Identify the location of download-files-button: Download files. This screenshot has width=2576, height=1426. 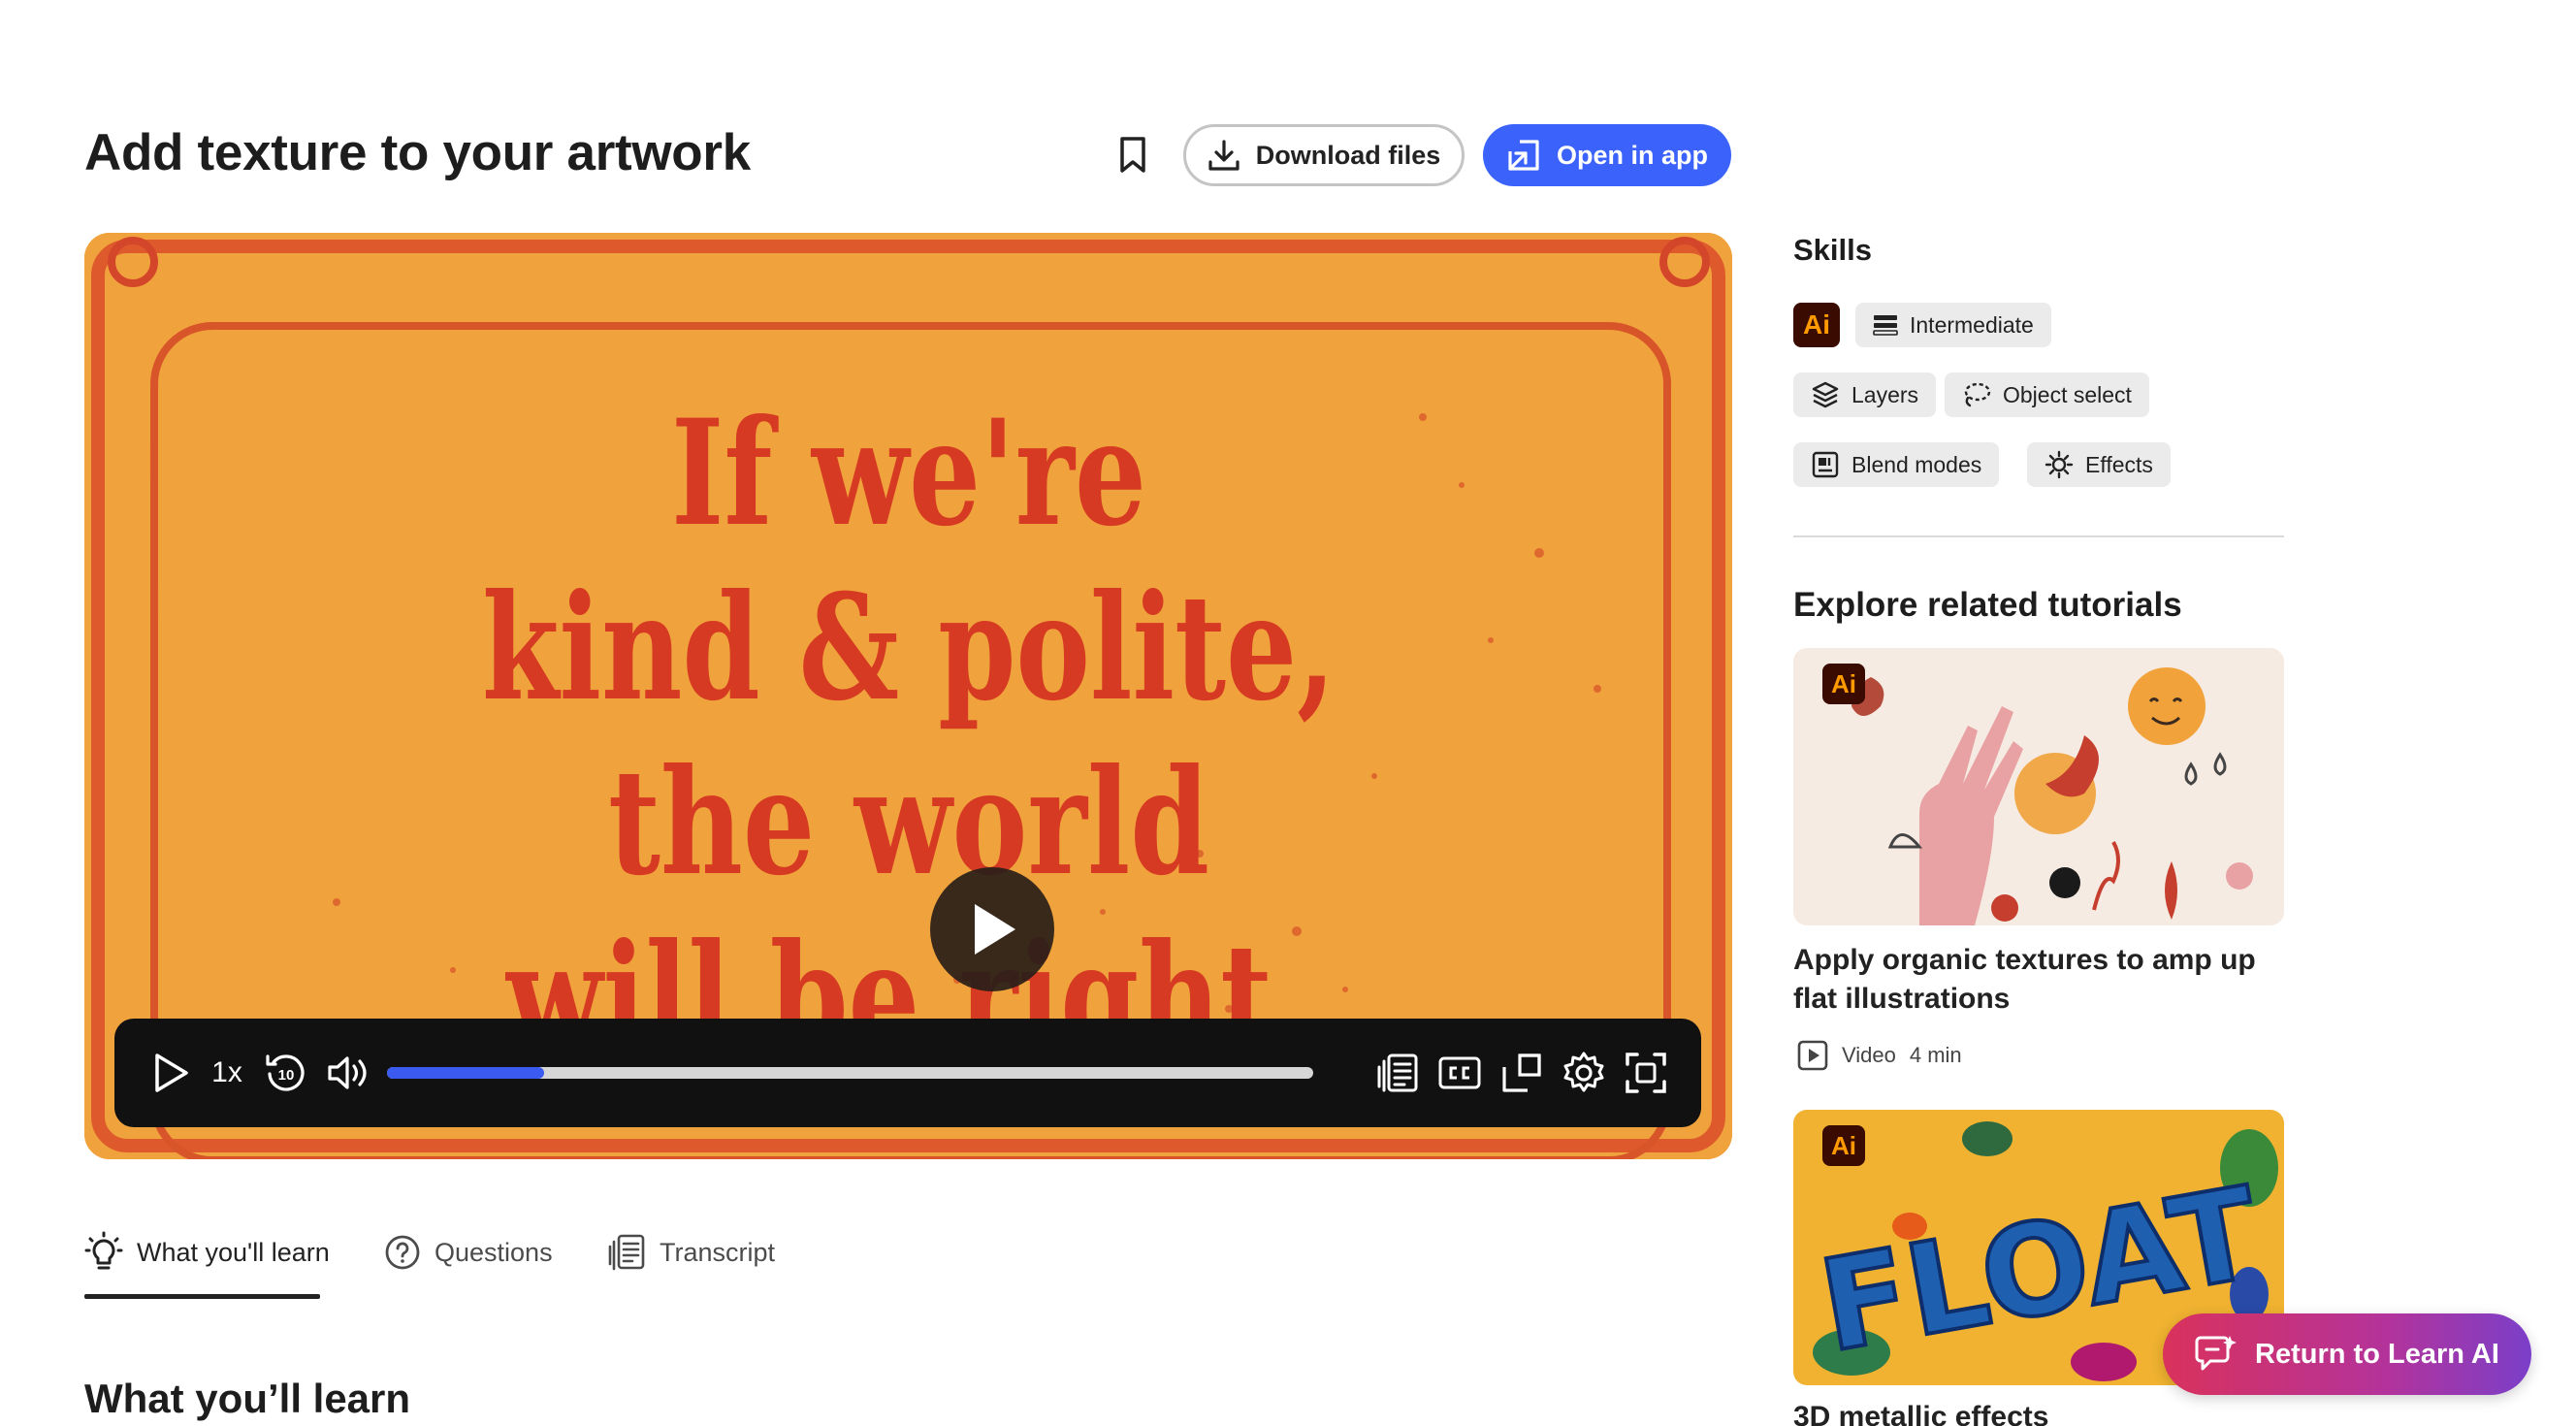
(1324, 155).